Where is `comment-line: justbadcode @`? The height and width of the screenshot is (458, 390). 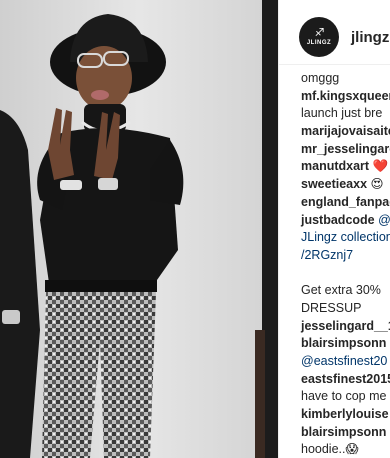 comment-line: justbadcode @ is located at coordinates (345, 221).